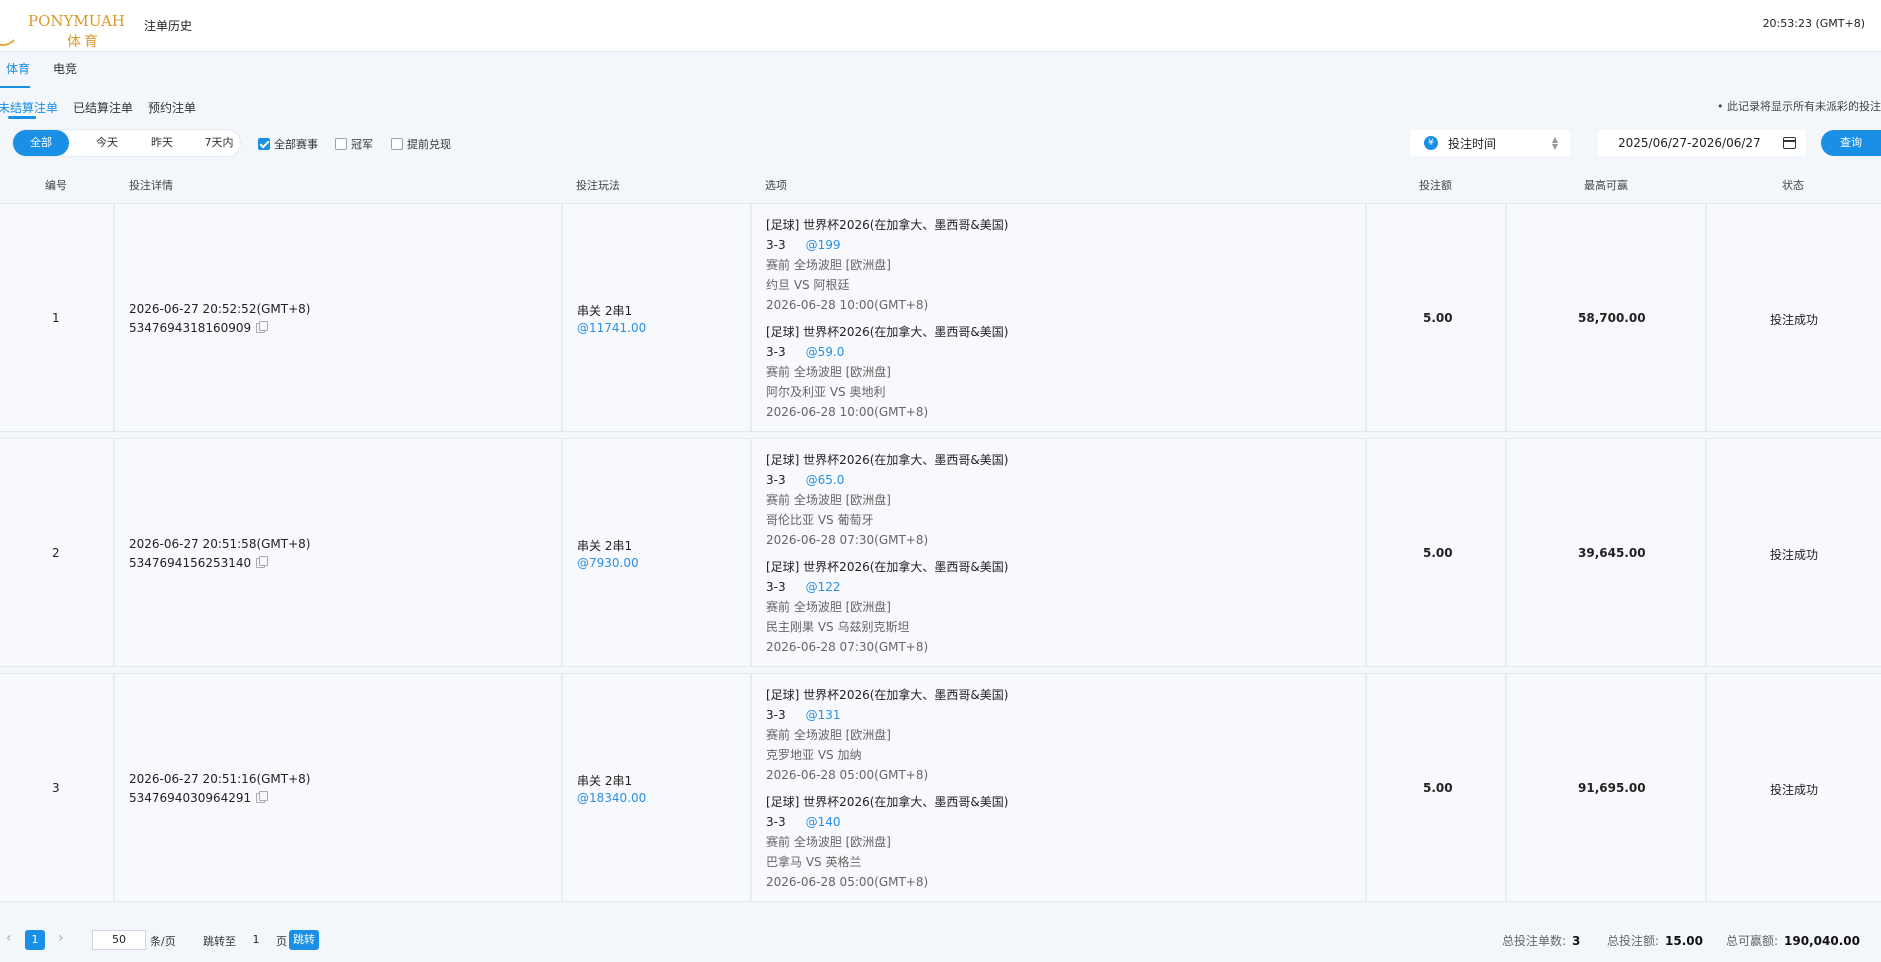 This screenshot has width=1881, height=962. Describe the element at coordinates (9, 938) in the screenshot. I see `prev-page-icon: ‹` at that location.